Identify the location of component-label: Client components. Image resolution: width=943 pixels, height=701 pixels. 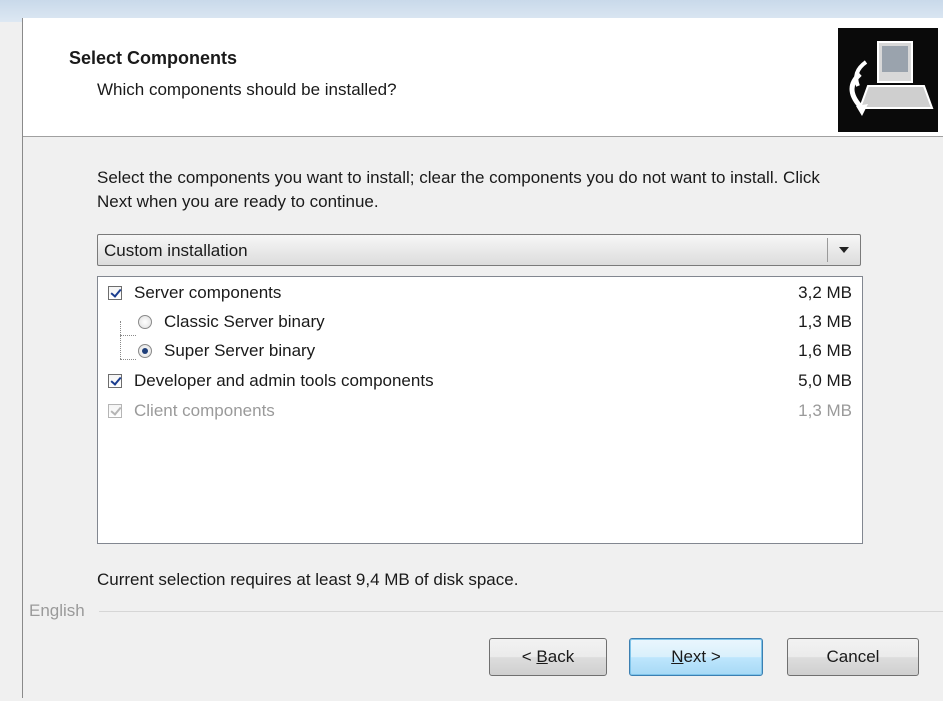
(204, 410).